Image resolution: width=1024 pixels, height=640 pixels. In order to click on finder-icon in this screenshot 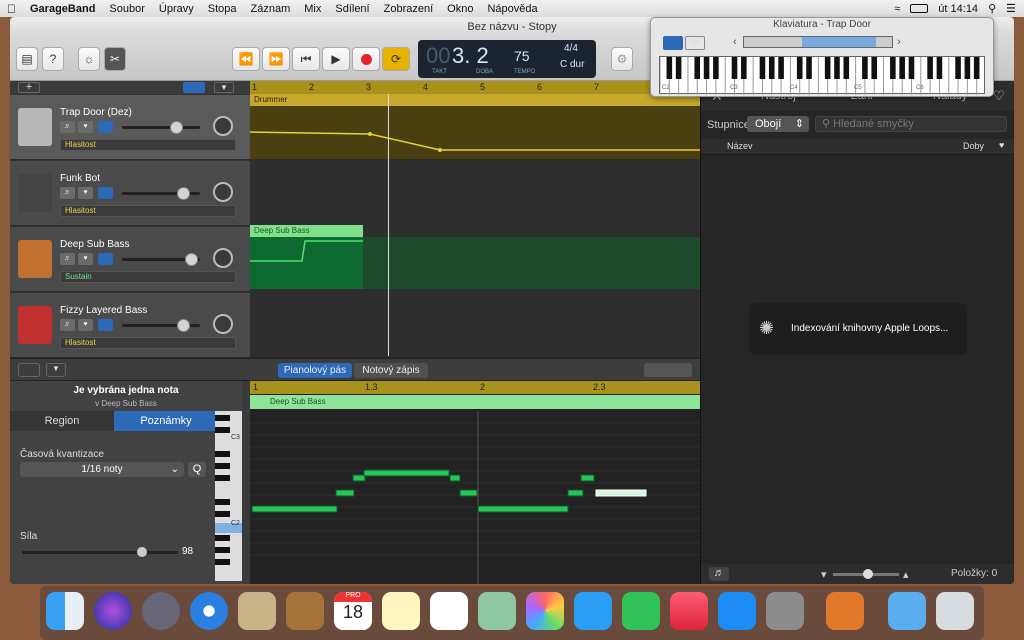, I will do `click(65, 611)`.